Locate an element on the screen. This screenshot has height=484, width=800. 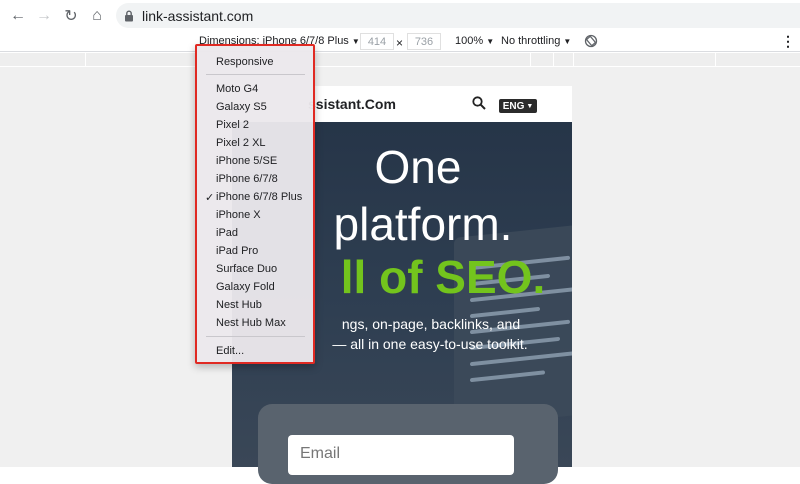
address-bar: link-assistant.com is located at coordinates (458, 15).